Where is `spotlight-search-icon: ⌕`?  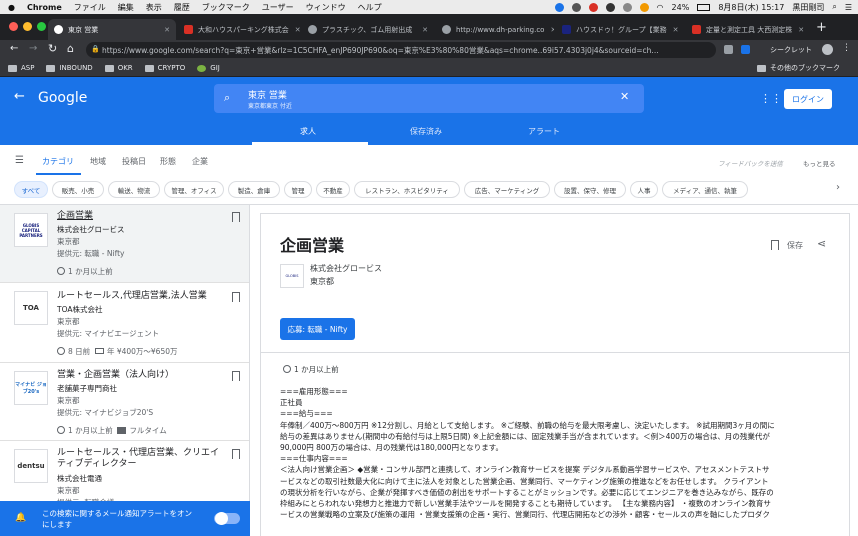
spotlight-search-icon: ⌕ is located at coordinates (834, 7).